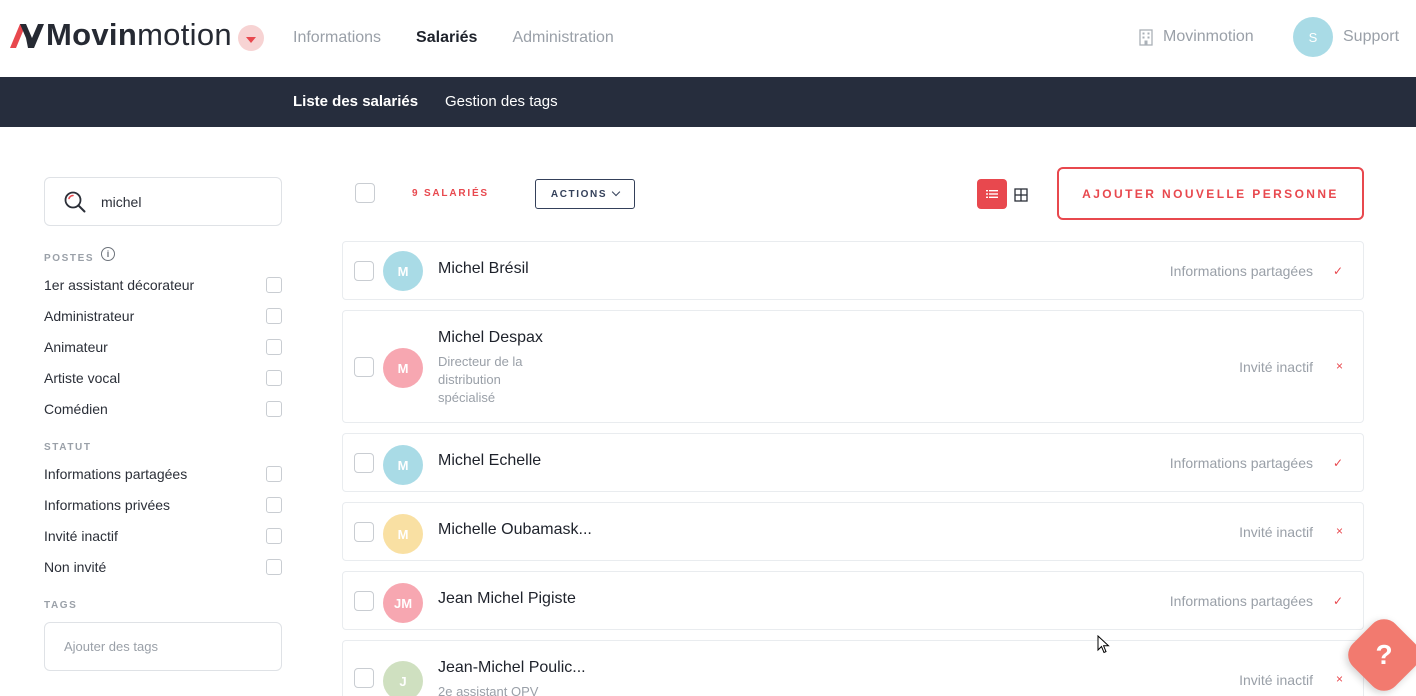 Image resolution: width=1416 pixels, height=696 pixels. I want to click on list-view-button, so click(992, 194).